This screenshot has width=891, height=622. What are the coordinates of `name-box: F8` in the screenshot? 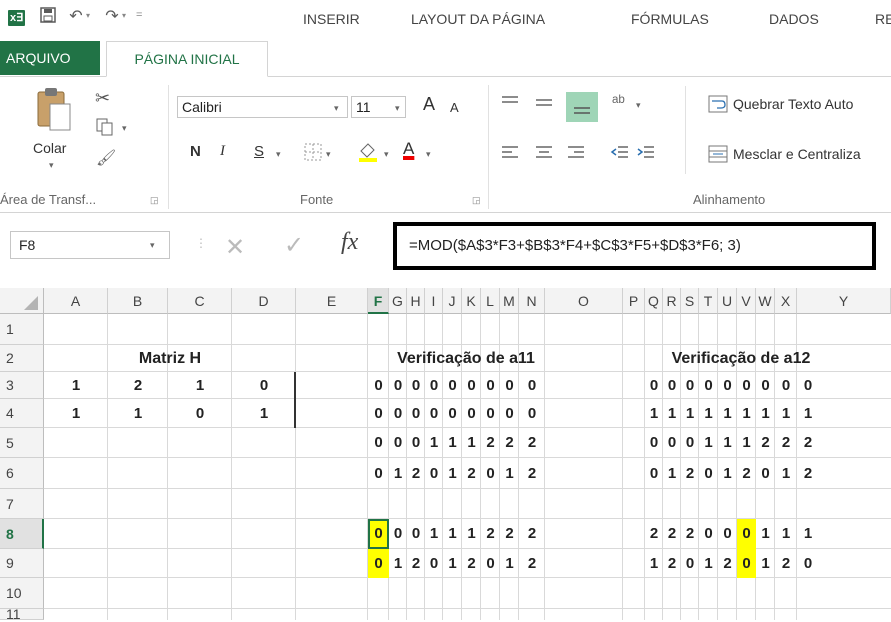 It's located at (90, 245).